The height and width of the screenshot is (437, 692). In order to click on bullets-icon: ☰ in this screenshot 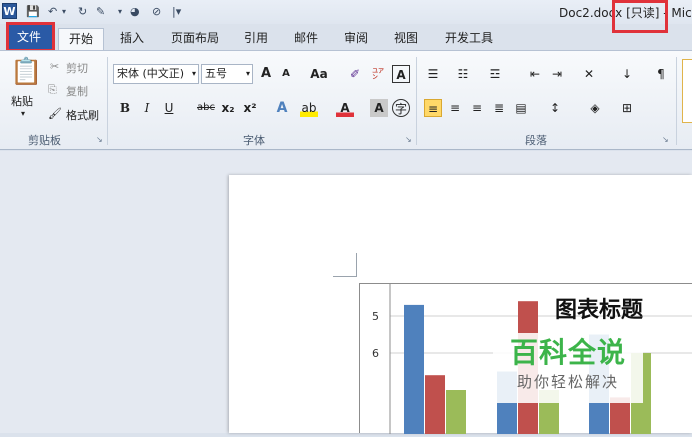, I will do `click(433, 74)`.